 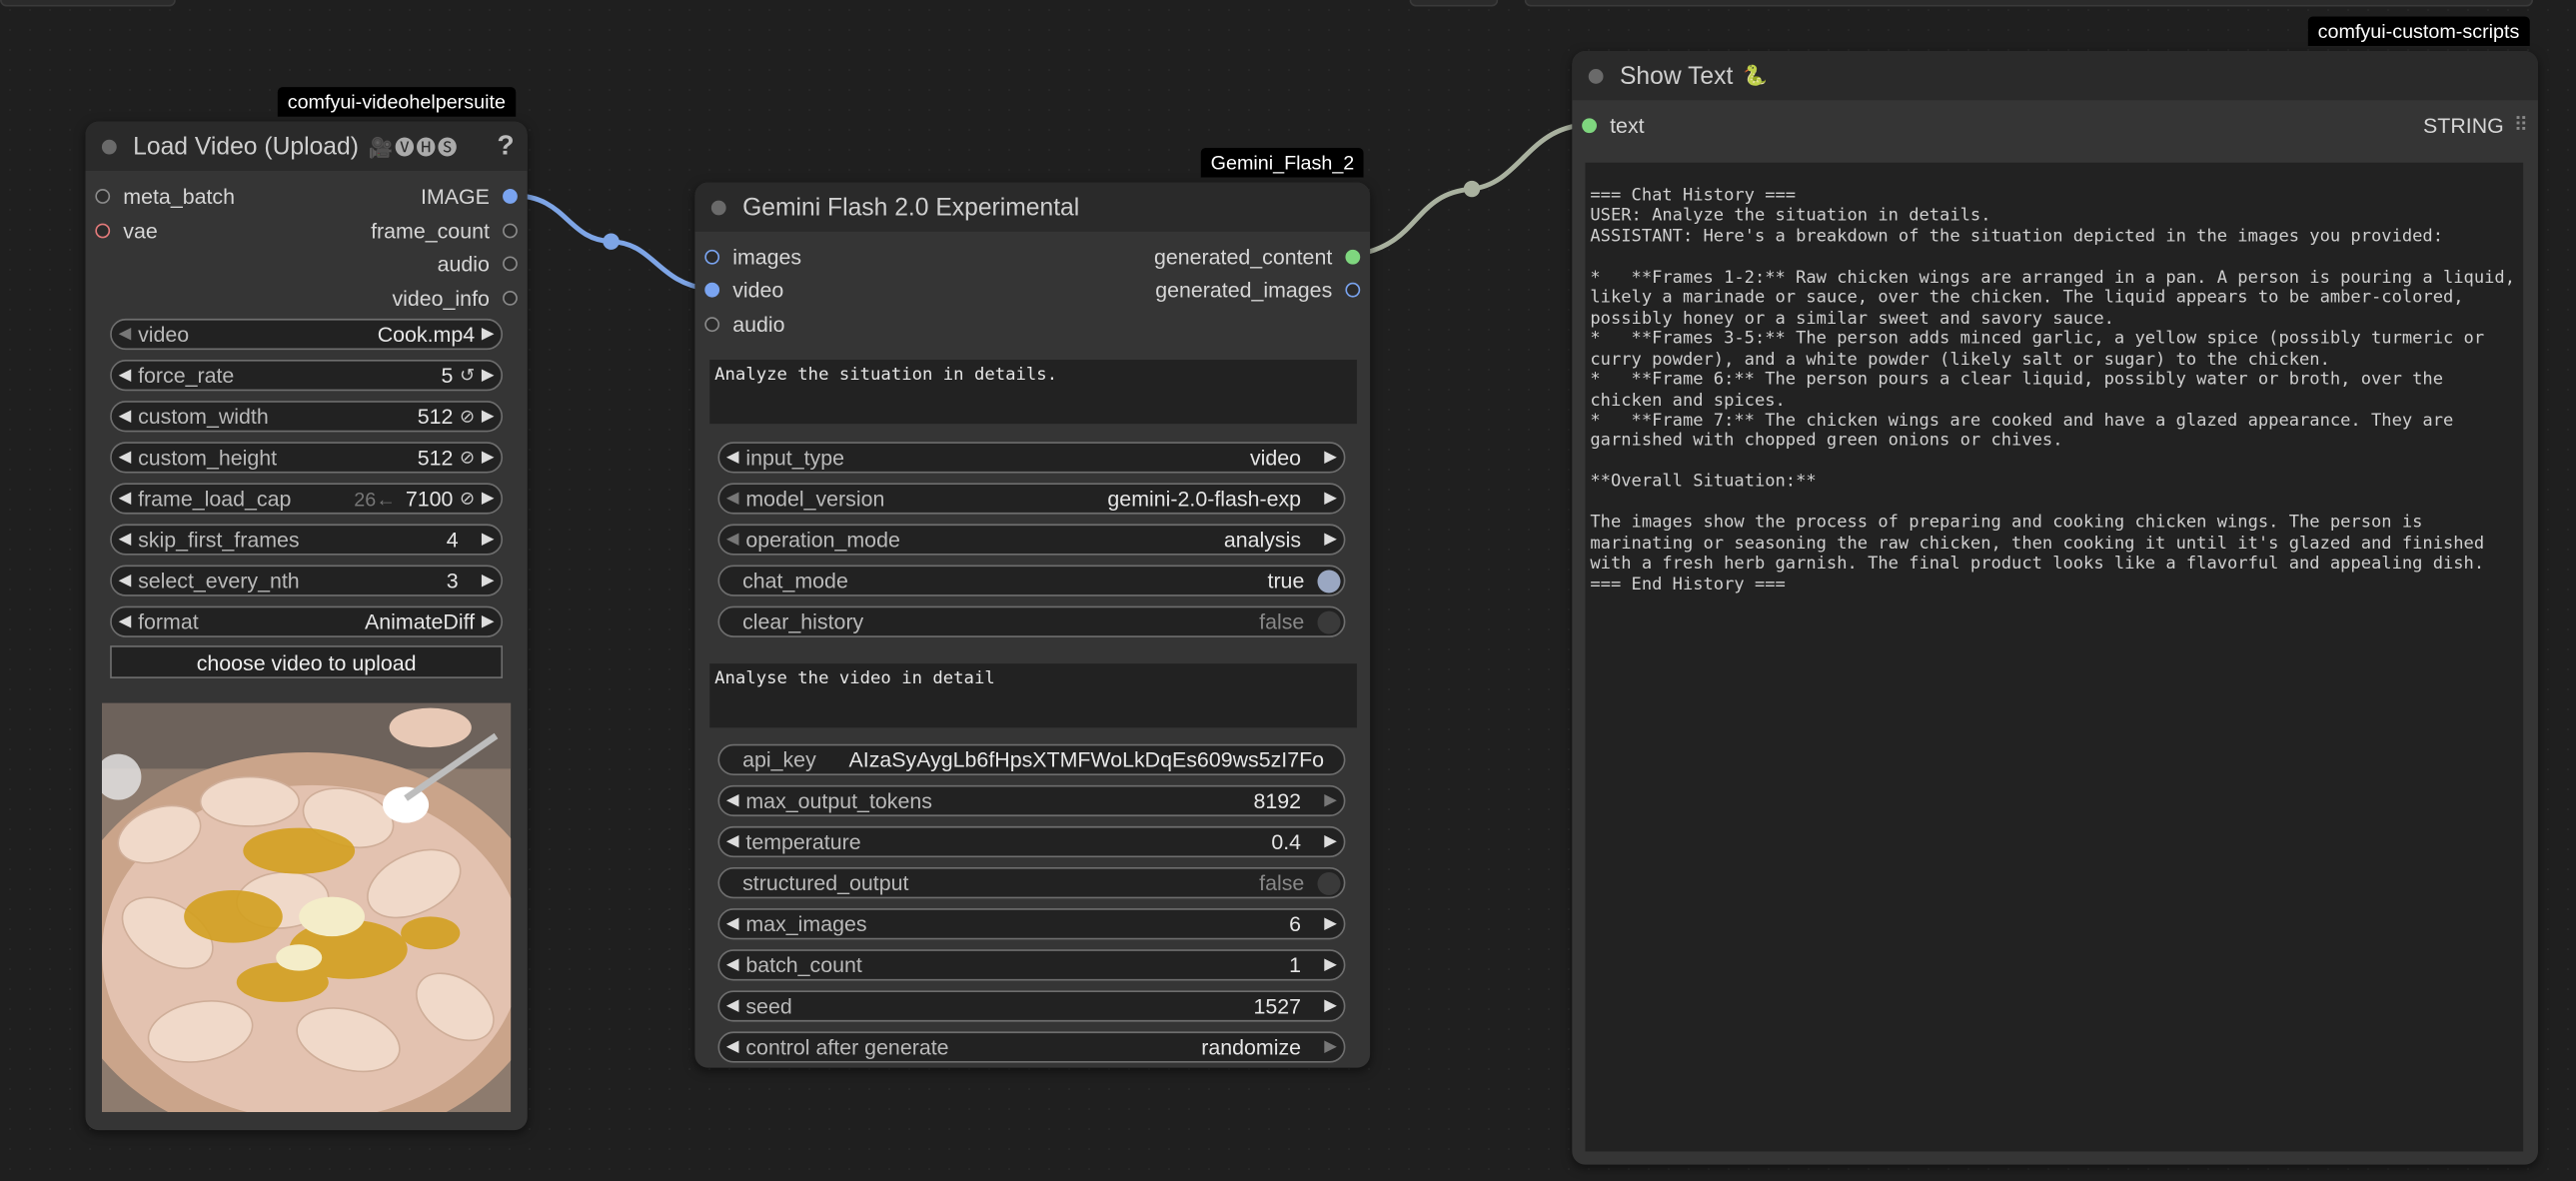 I want to click on choose-video-upload-button: choose video to upload, so click(x=307, y=661).